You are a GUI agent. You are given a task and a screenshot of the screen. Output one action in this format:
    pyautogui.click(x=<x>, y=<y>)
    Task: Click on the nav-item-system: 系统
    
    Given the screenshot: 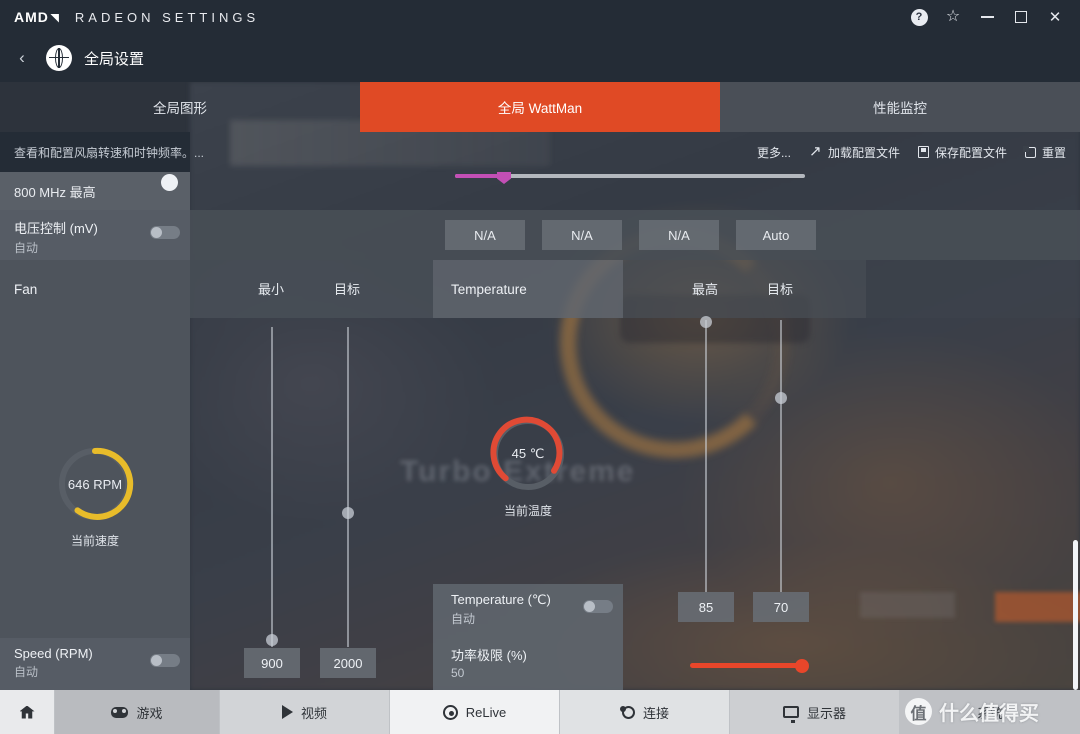 What is the action you would take?
    pyautogui.click(x=990, y=712)
    